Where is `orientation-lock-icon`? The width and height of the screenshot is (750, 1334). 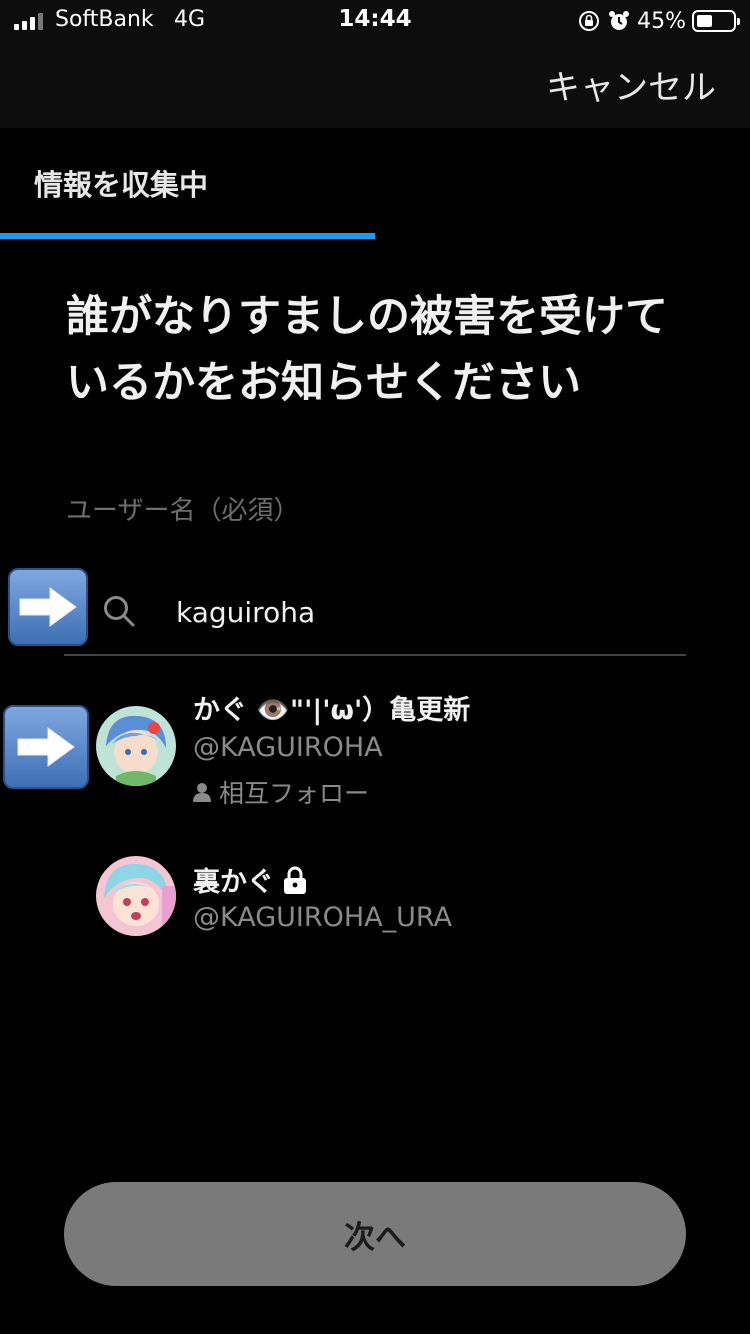 orientation-lock-icon is located at coordinates (589, 21).